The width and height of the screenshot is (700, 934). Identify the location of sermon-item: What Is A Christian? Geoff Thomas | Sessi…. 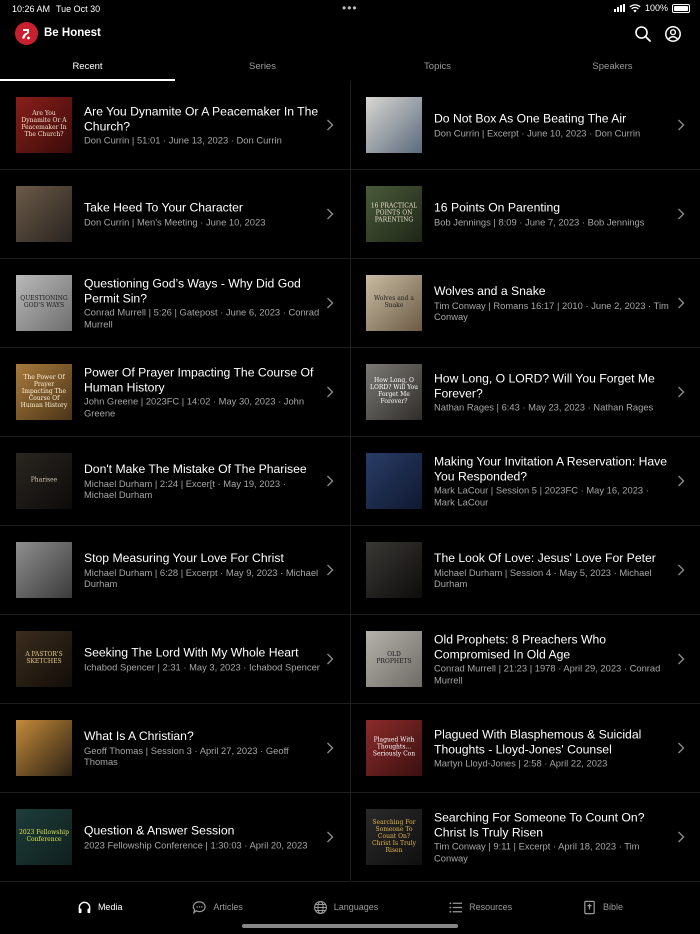
(175, 748).